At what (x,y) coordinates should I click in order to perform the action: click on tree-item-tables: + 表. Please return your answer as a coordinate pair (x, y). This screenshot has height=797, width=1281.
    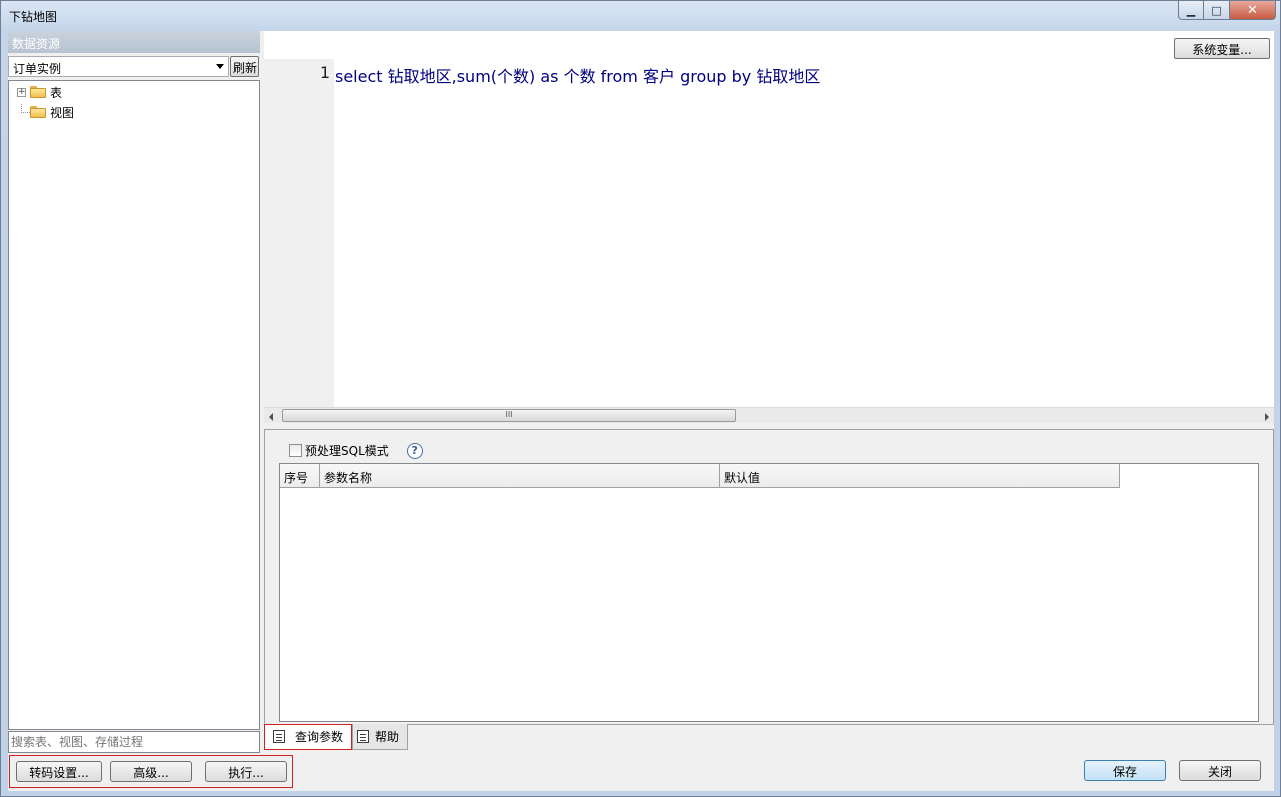
    Looking at the image, I should click on (39, 92).